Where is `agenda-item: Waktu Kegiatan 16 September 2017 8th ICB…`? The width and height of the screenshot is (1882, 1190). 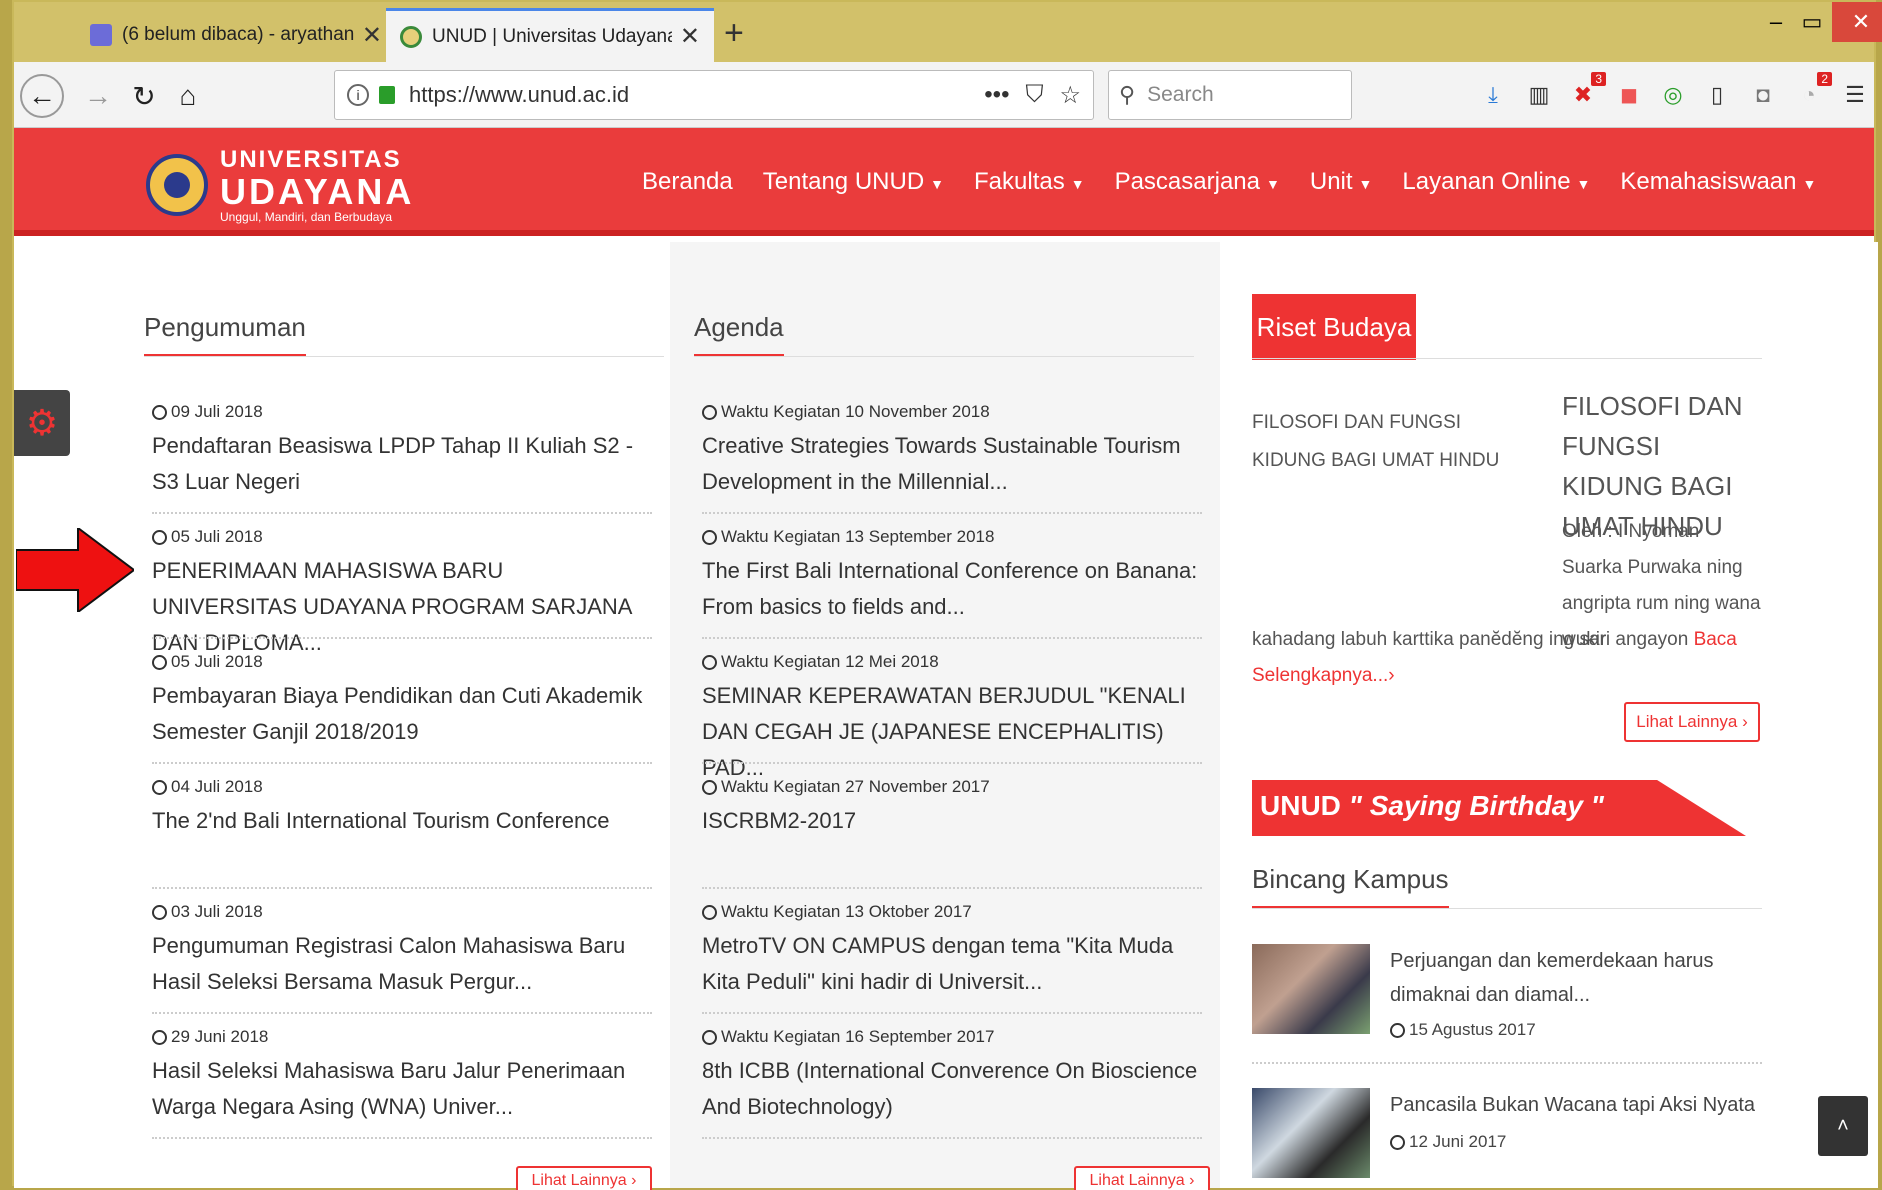 agenda-item: Waktu Kegiatan 16 September 2017 8th ICB… is located at coordinates (952, 1083).